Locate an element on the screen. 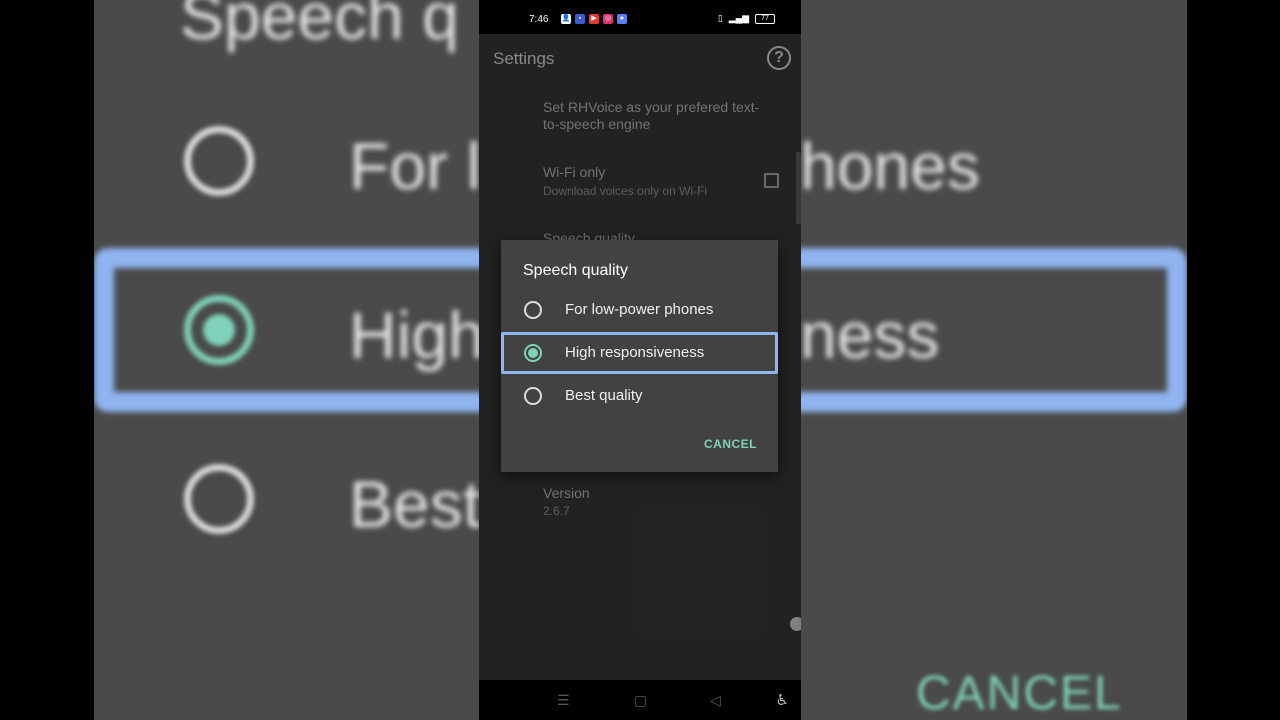  status-bar: 7:46 👤 ▪ ▶ ◎ ● ▯ ▂▄▆ 77 is located at coordinates (640, 17).